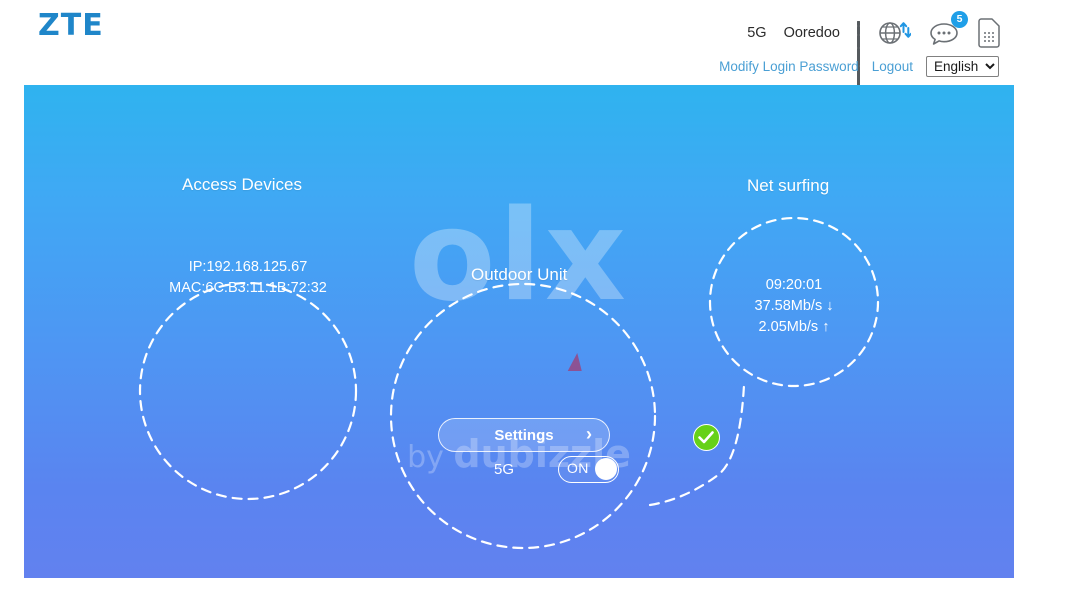  Describe the element at coordinates (789, 66) in the screenshot. I see `modify-login-password-link: Modify Login Password` at that location.